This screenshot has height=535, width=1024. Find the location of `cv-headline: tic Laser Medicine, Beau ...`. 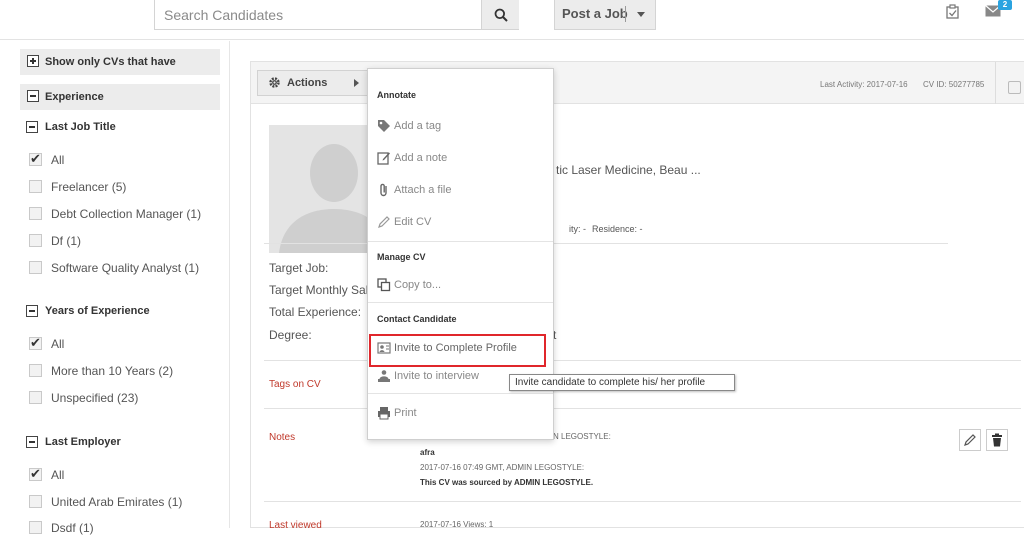

cv-headline: tic Laser Medicine, Beau ... is located at coordinates (628, 170).